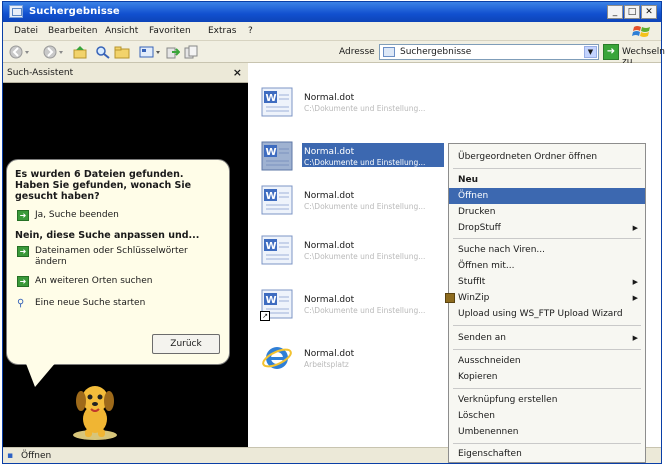  What do you see at coordinates (357, 52) in the screenshot?
I see `address-label: Adresse` at bounding box center [357, 52].